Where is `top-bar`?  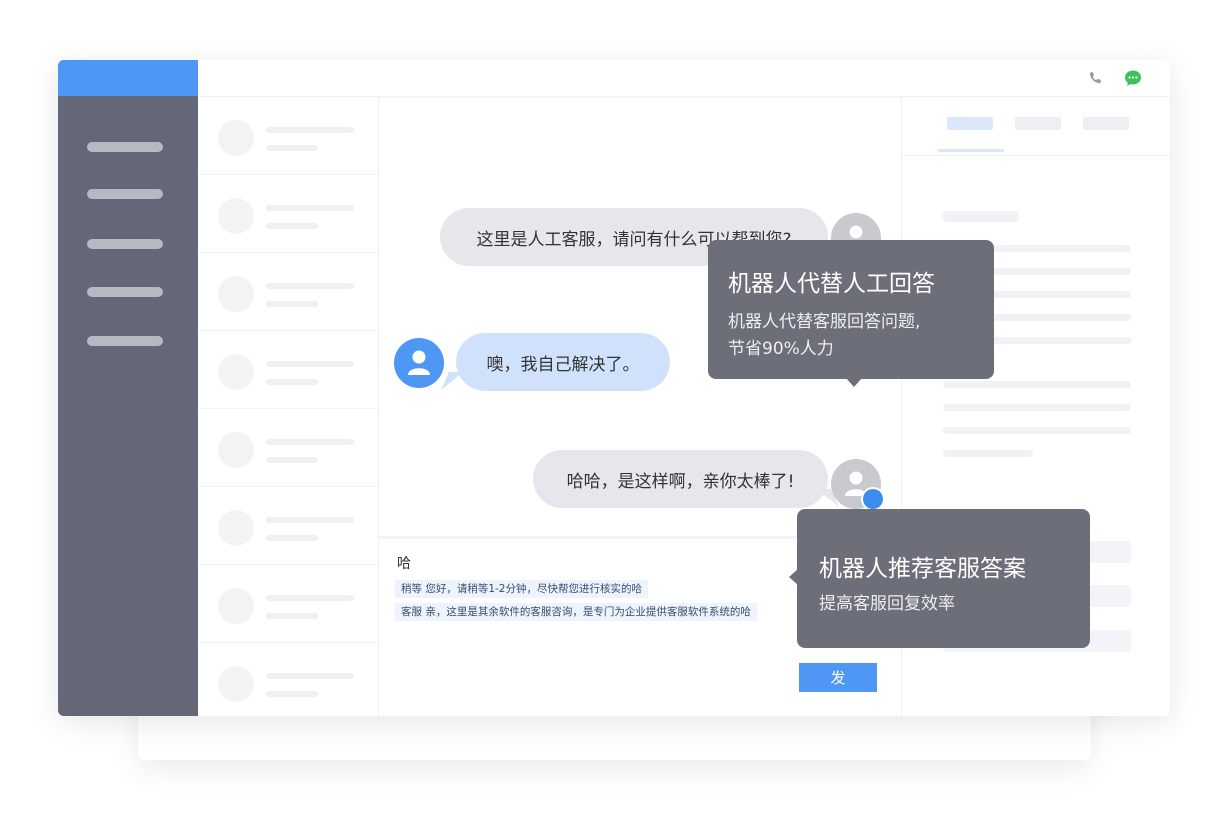
top-bar is located at coordinates (684, 78).